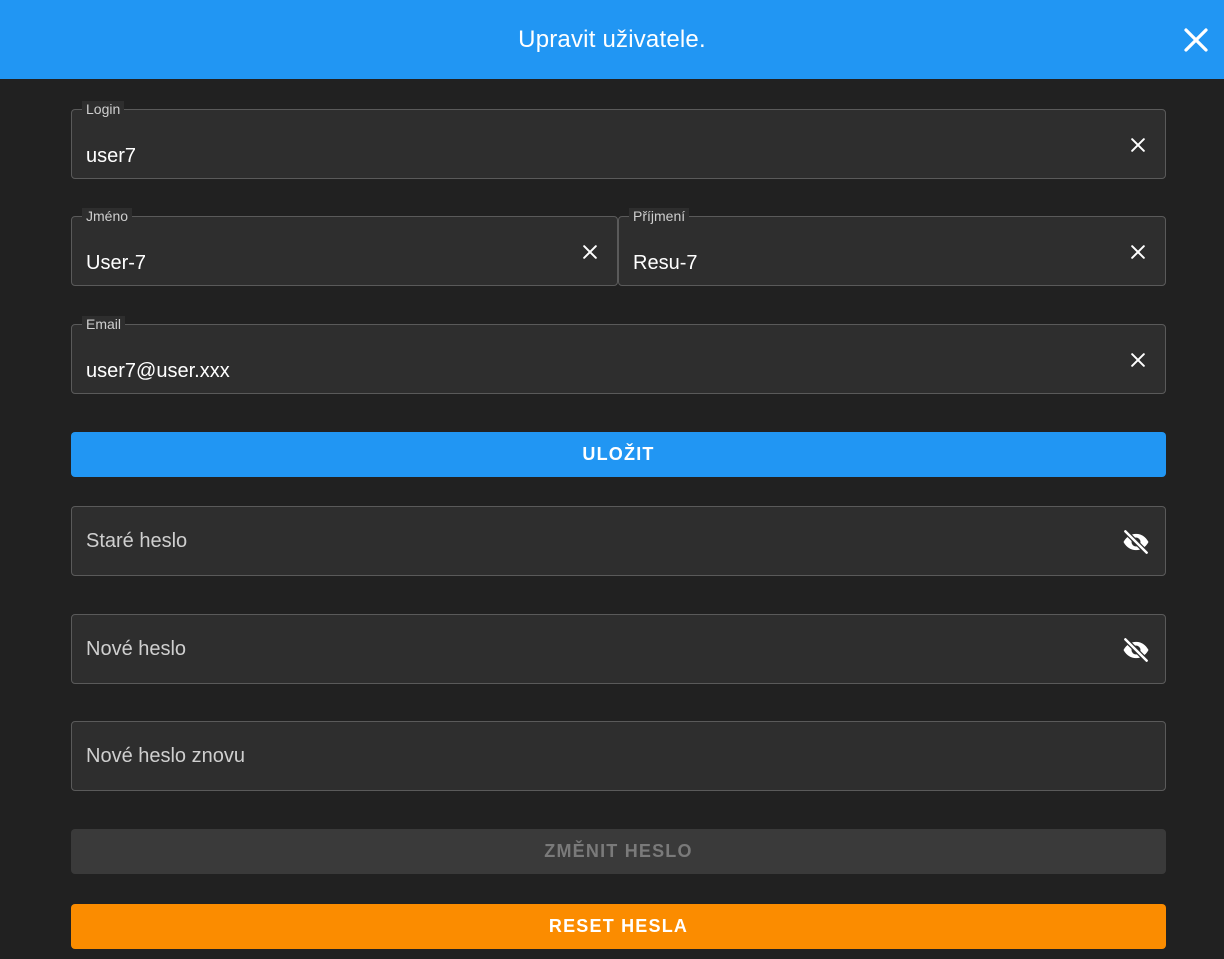  Describe the element at coordinates (618, 140) in the screenshot. I see `login-field: Login user7` at that location.